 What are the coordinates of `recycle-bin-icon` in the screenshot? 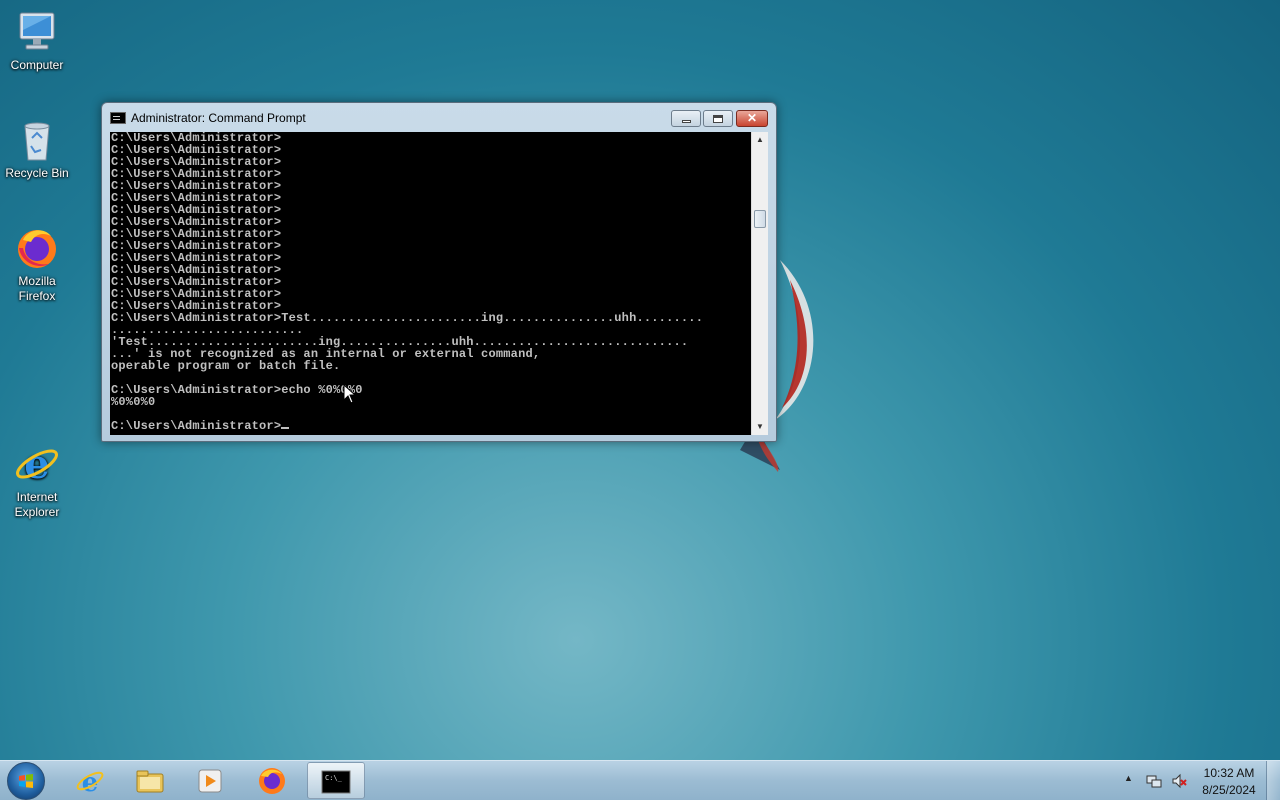 It's located at (37, 141).